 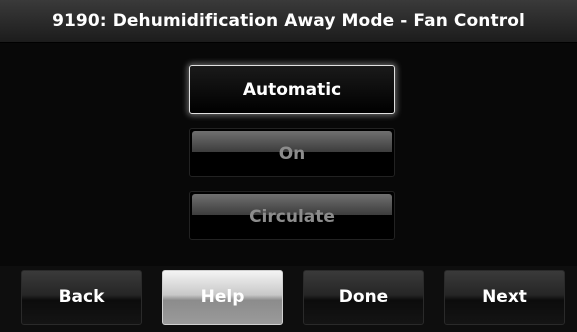 I want to click on option-on-button: On, so click(x=292, y=152).